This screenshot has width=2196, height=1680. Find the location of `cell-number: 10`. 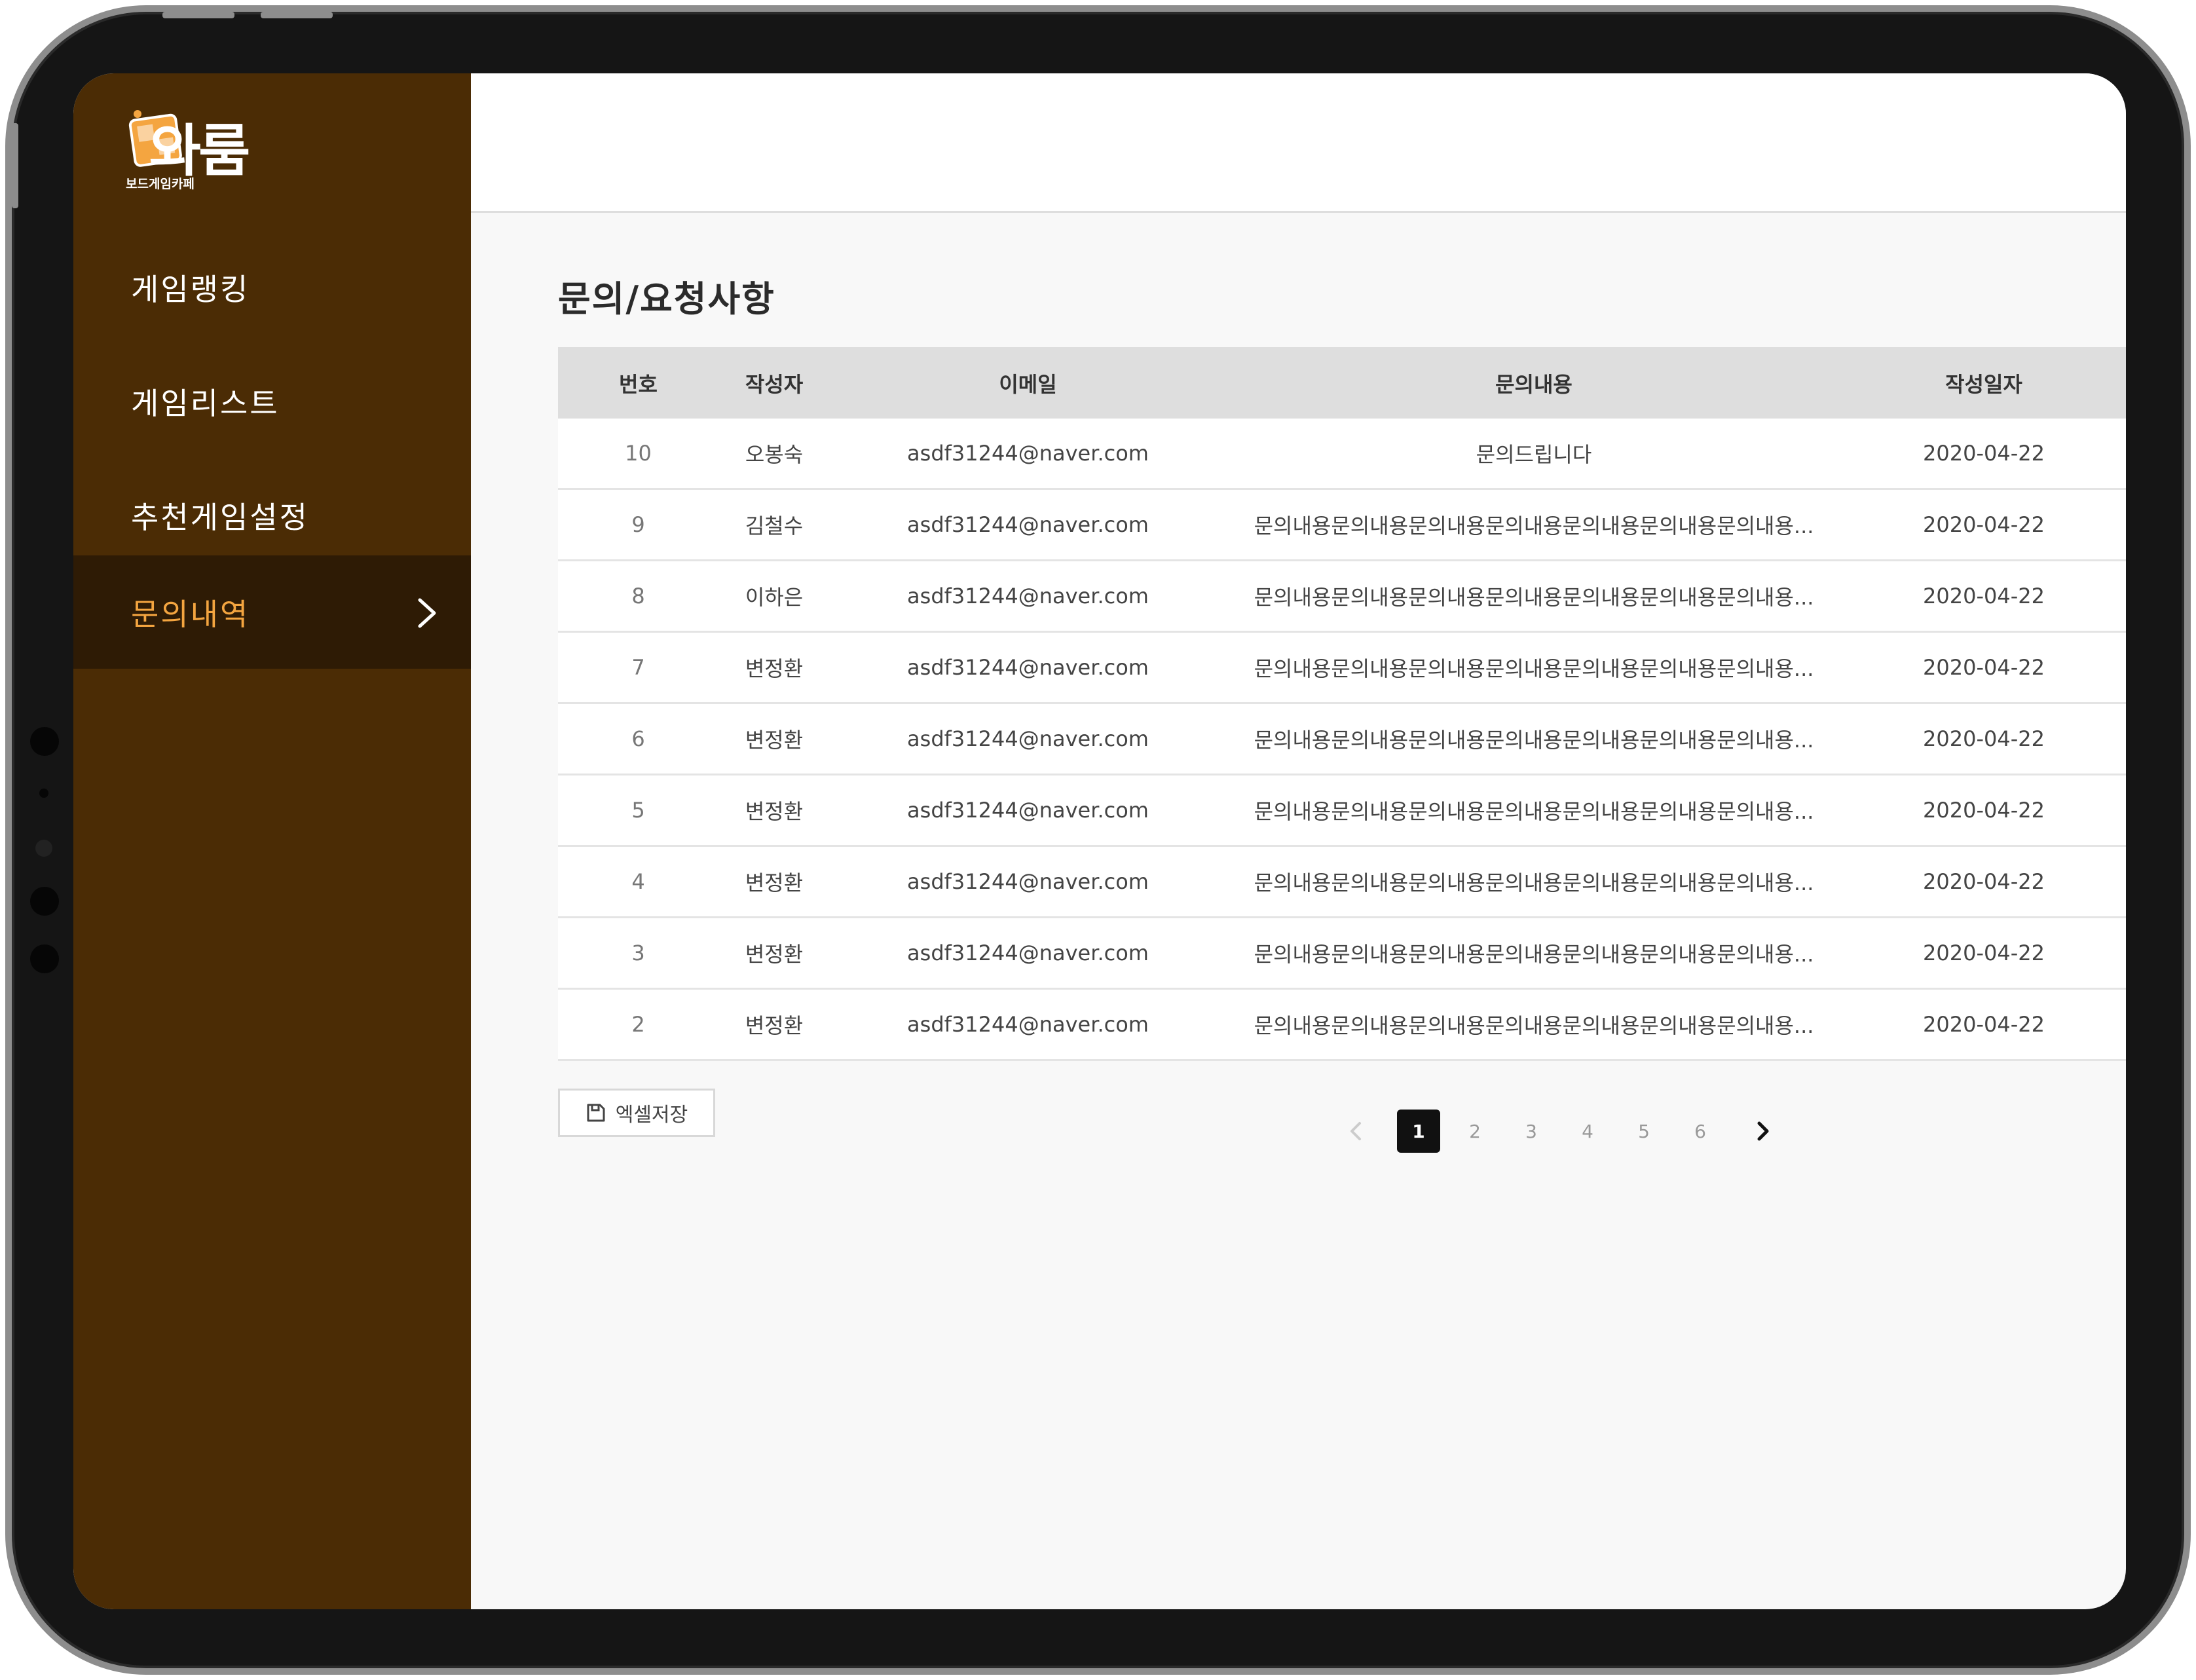

cell-number: 10 is located at coordinates (638, 453).